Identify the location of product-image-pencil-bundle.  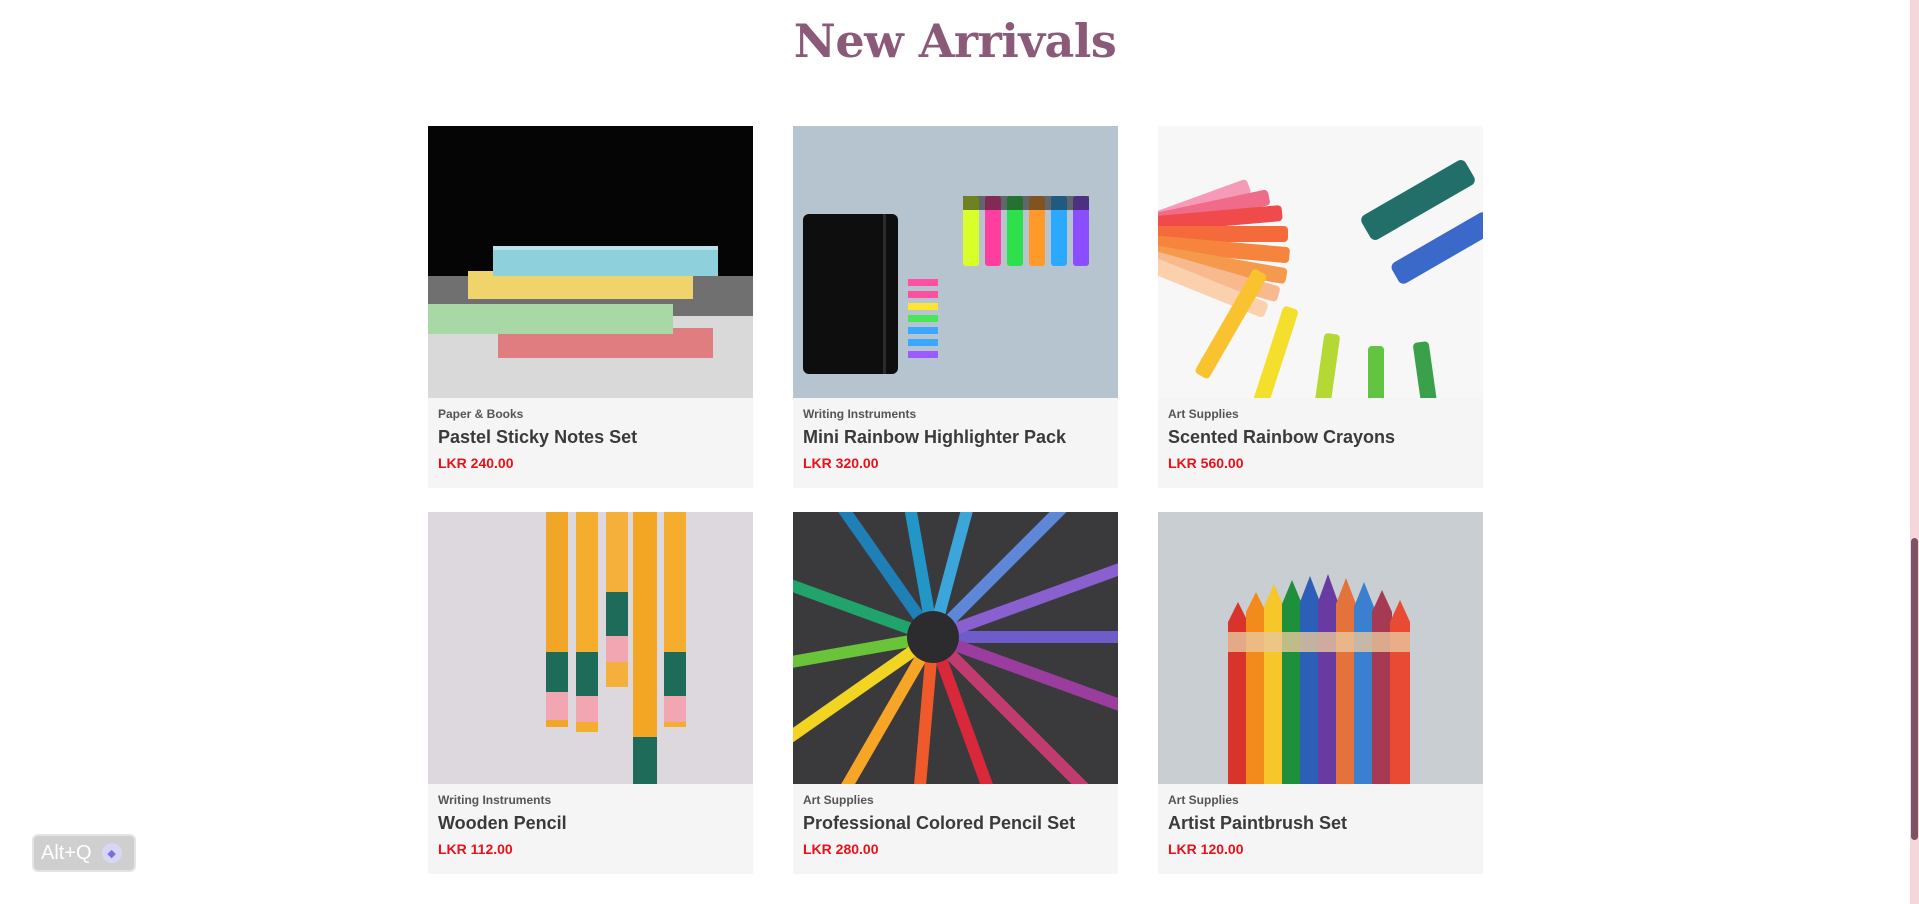
(1320, 648).